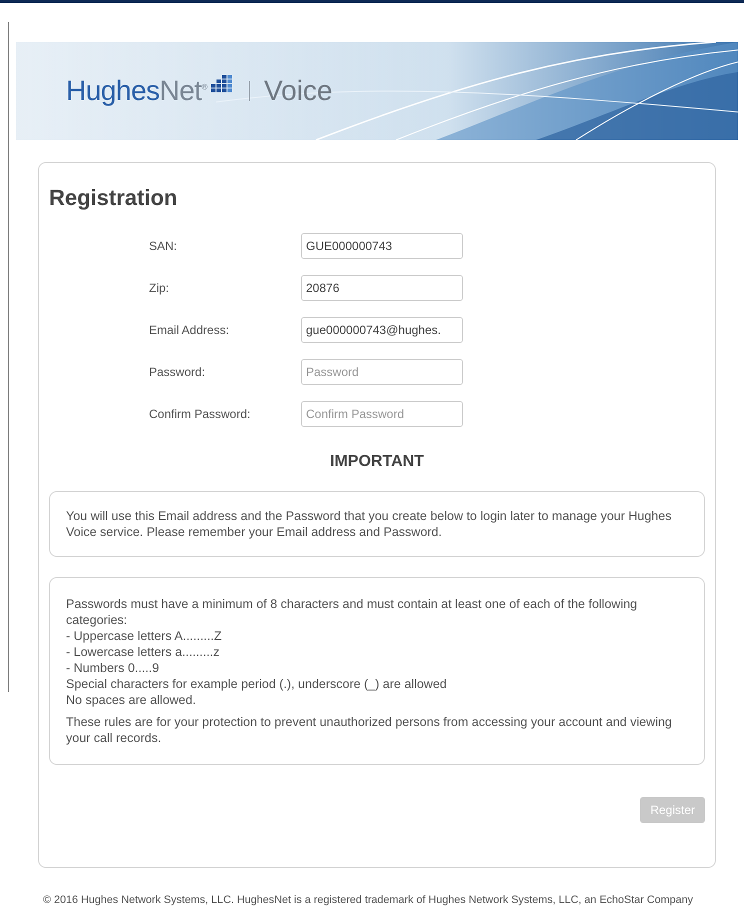 This screenshot has height=912, width=744. Describe the element at coordinates (369, 730) in the screenshot. I see `rules-note: These rules are for your protection to prevent unauthorized persons from accessing your account and viewing your call records.` at that location.